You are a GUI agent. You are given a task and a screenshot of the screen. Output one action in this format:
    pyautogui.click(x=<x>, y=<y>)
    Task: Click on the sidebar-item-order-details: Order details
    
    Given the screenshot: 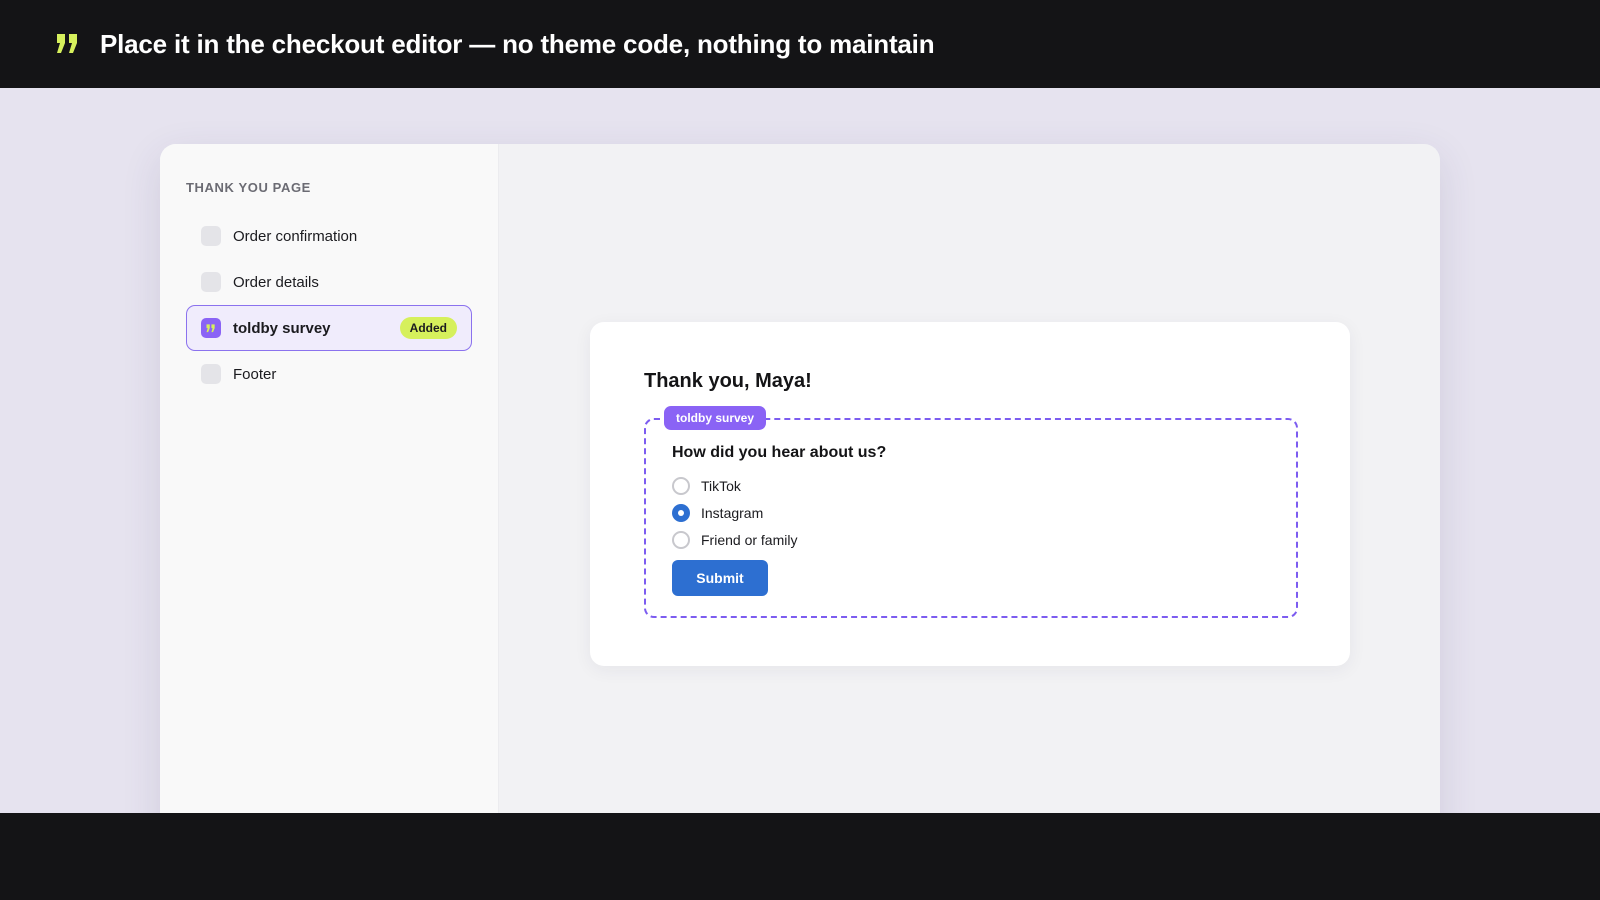 What is the action you would take?
    pyautogui.click(x=329, y=282)
    